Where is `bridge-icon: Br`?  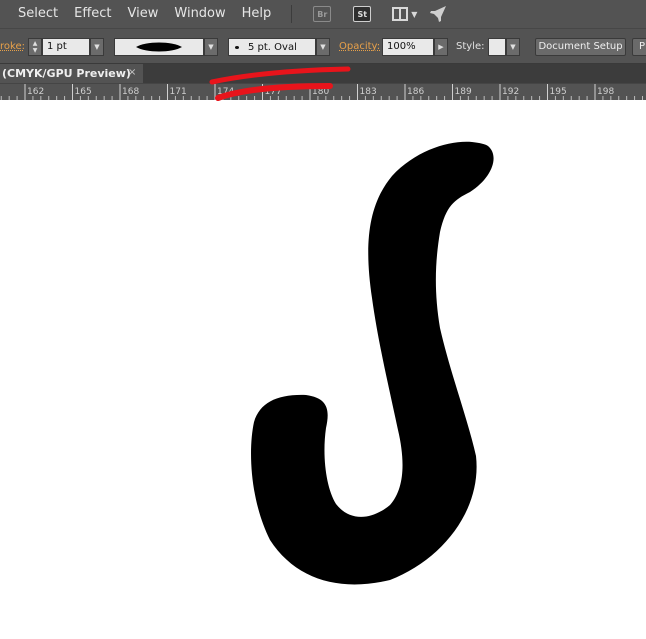 bridge-icon: Br is located at coordinates (322, 14).